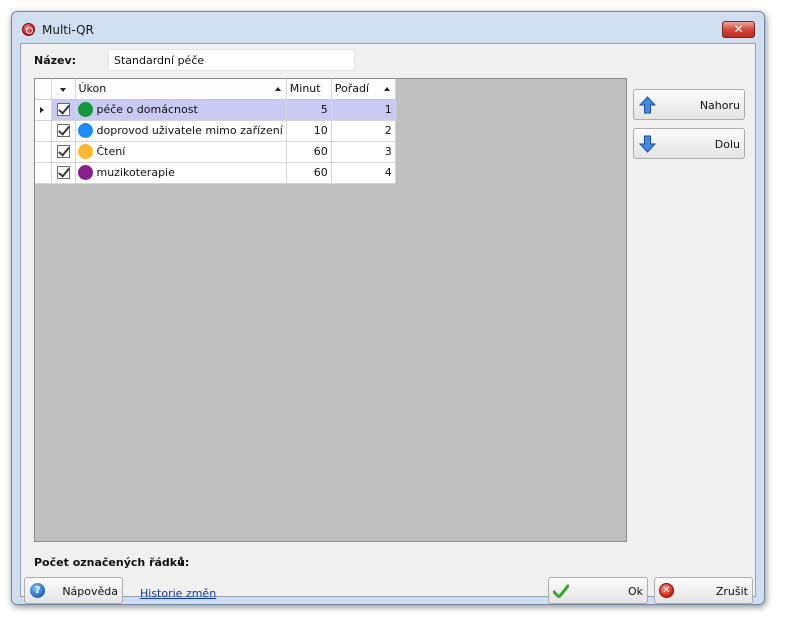  Describe the element at coordinates (147, 109) in the screenshot. I see `ukon-label: péče o domácnost` at that location.